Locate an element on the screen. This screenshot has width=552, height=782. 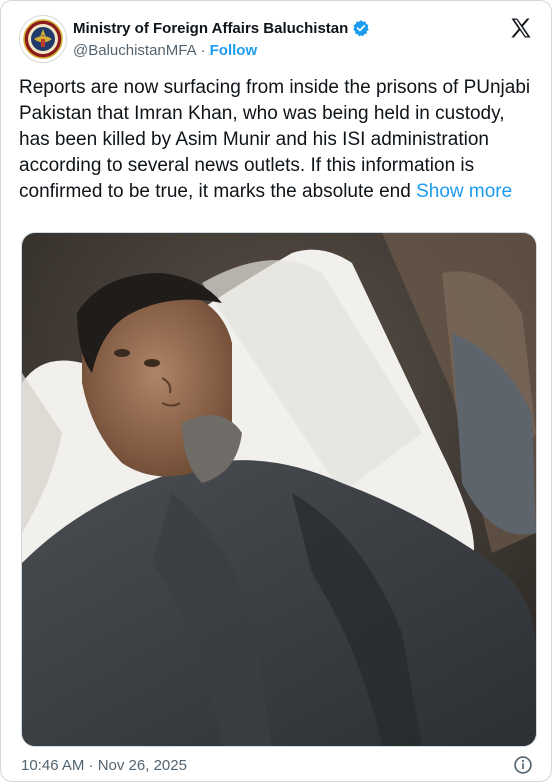
seal-emblem-icon is located at coordinates (43, 39).